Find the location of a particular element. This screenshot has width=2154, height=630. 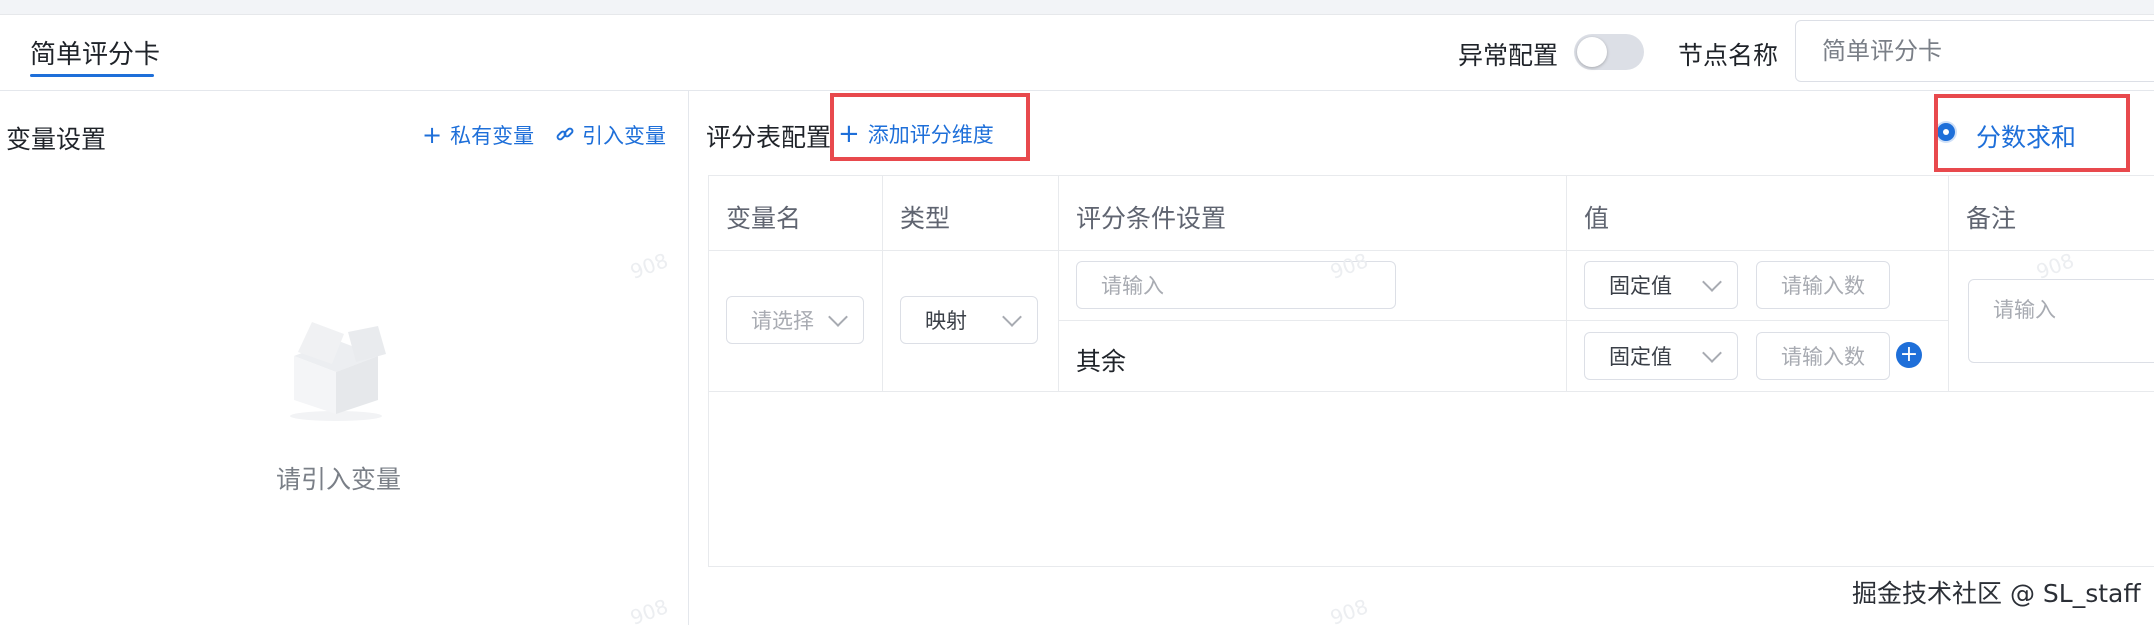

plus-icon: + is located at coordinates (432, 135).